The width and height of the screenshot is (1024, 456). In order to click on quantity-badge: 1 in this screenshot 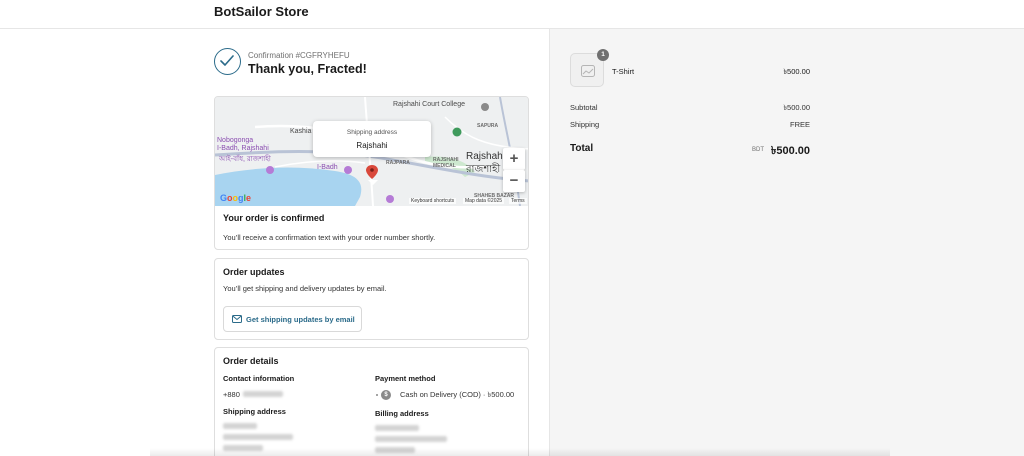, I will do `click(603, 55)`.